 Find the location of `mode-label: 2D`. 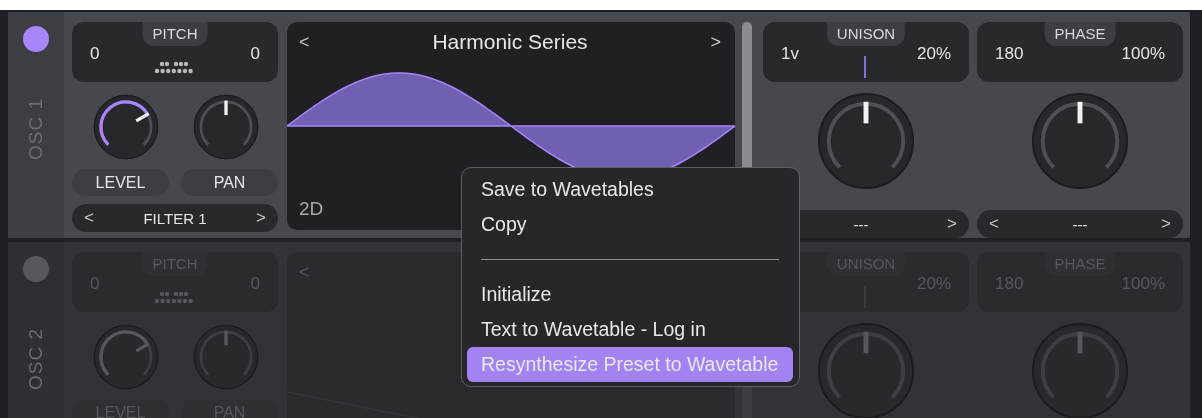

mode-label: 2D is located at coordinates (311, 209).